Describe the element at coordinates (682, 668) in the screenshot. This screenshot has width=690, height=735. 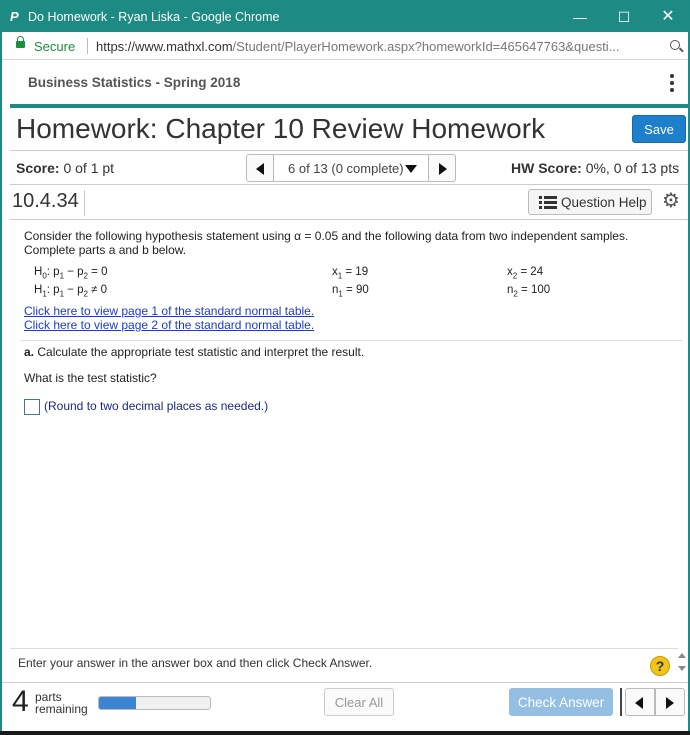
I see `scroll-down-arrow` at that location.